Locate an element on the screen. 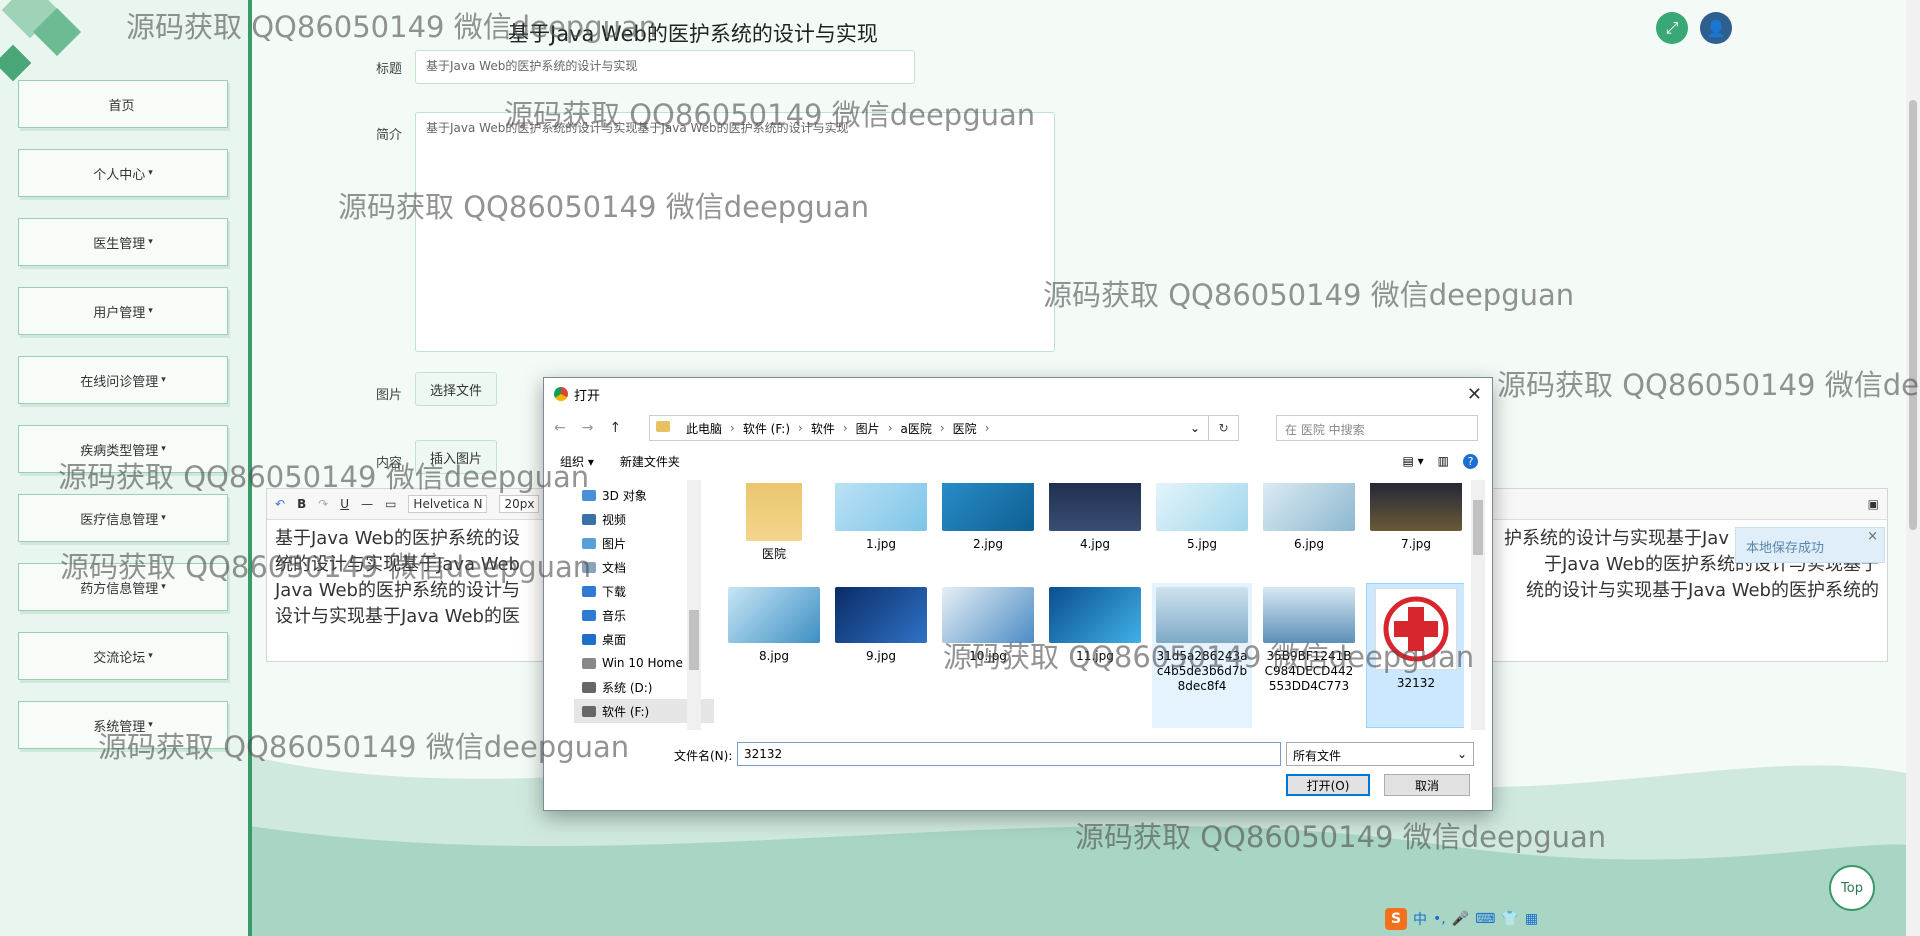 Image resolution: width=1920 pixels, height=936 pixels. strike-icon: — is located at coordinates (367, 504).